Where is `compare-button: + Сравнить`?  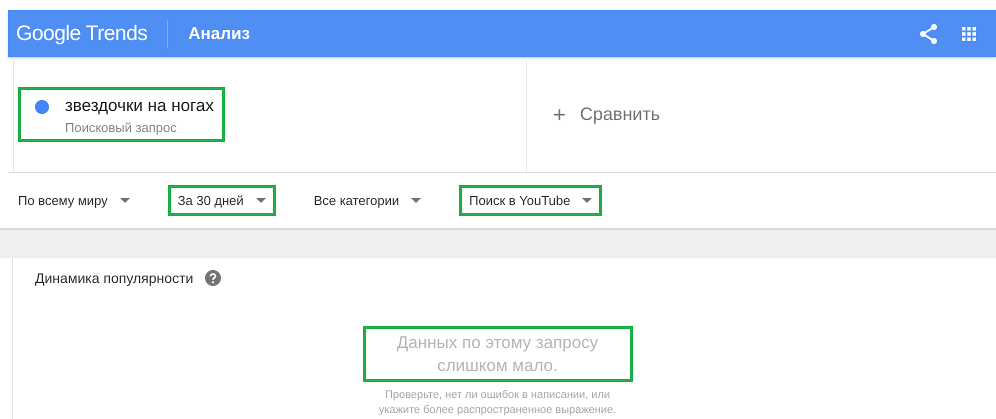
compare-button: + Сравнить is located at coordinates (606, 115).